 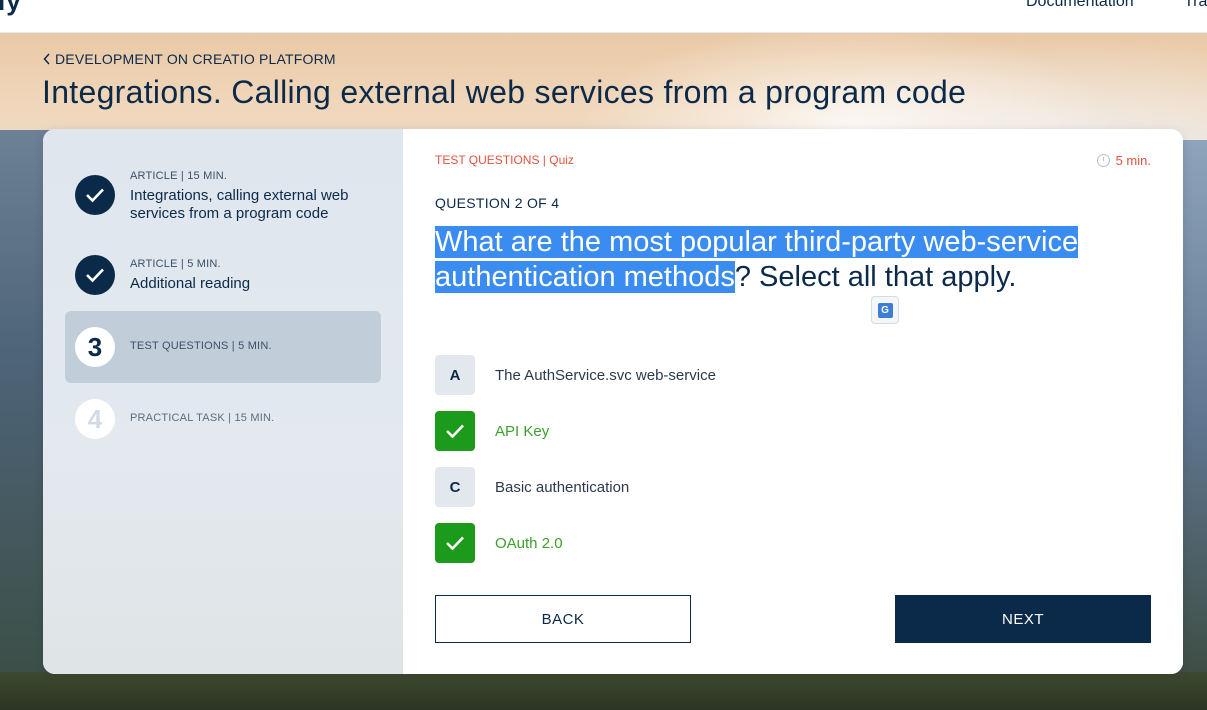 What do you see at coordinates (522, 431) in the screenshot?
I see `option-text: API Key` at bounding box center [522, 431].